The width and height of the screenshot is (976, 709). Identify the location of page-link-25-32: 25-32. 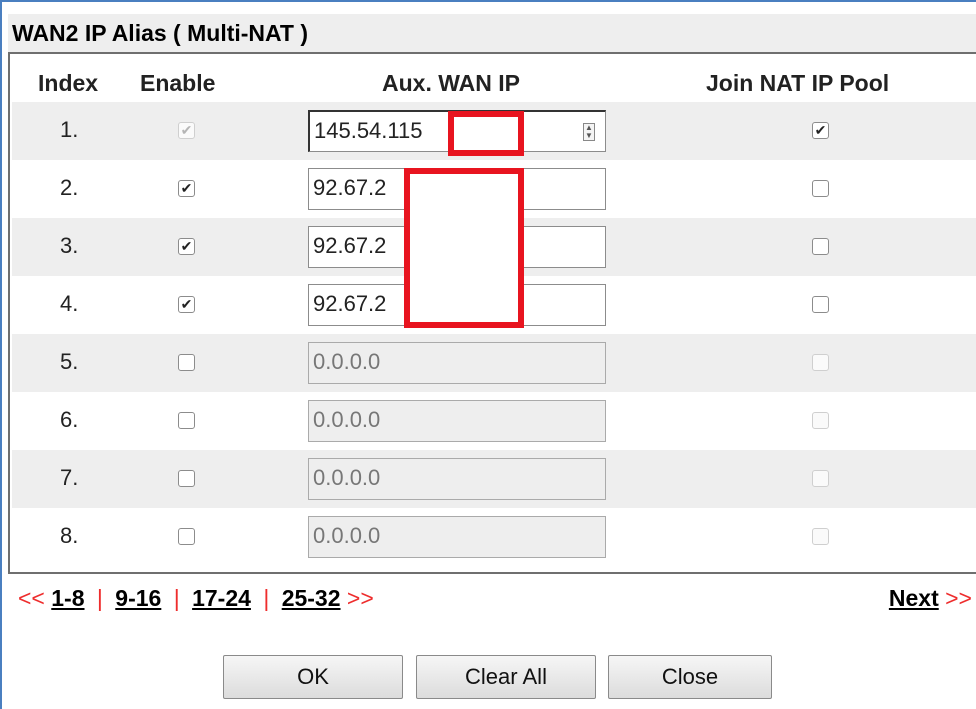
(311, 598).